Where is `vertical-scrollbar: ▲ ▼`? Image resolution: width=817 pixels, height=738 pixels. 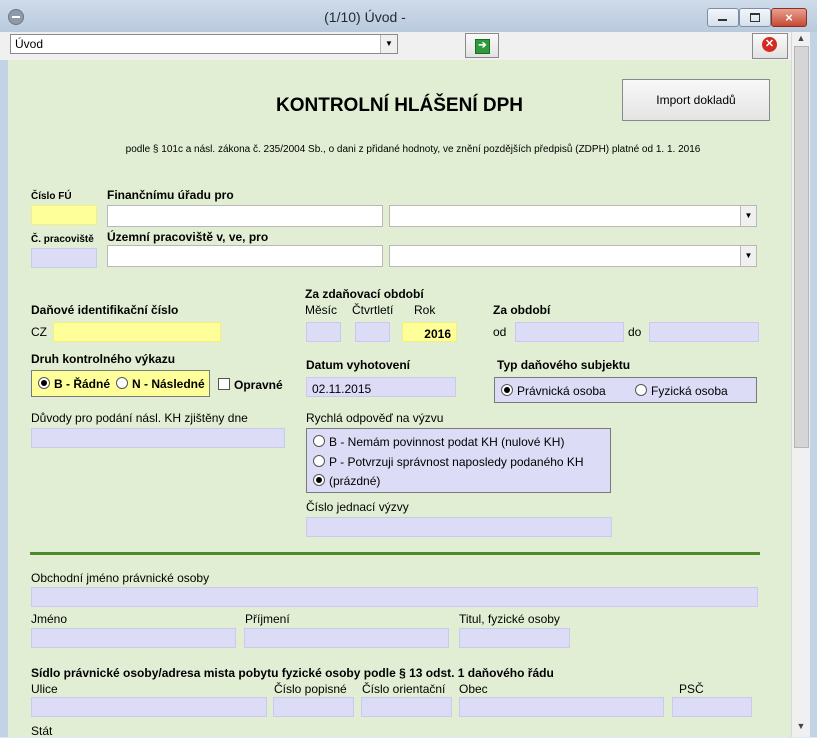
vertical-scrollbar: ▲ ▼ is located at coordinates (800, 384).